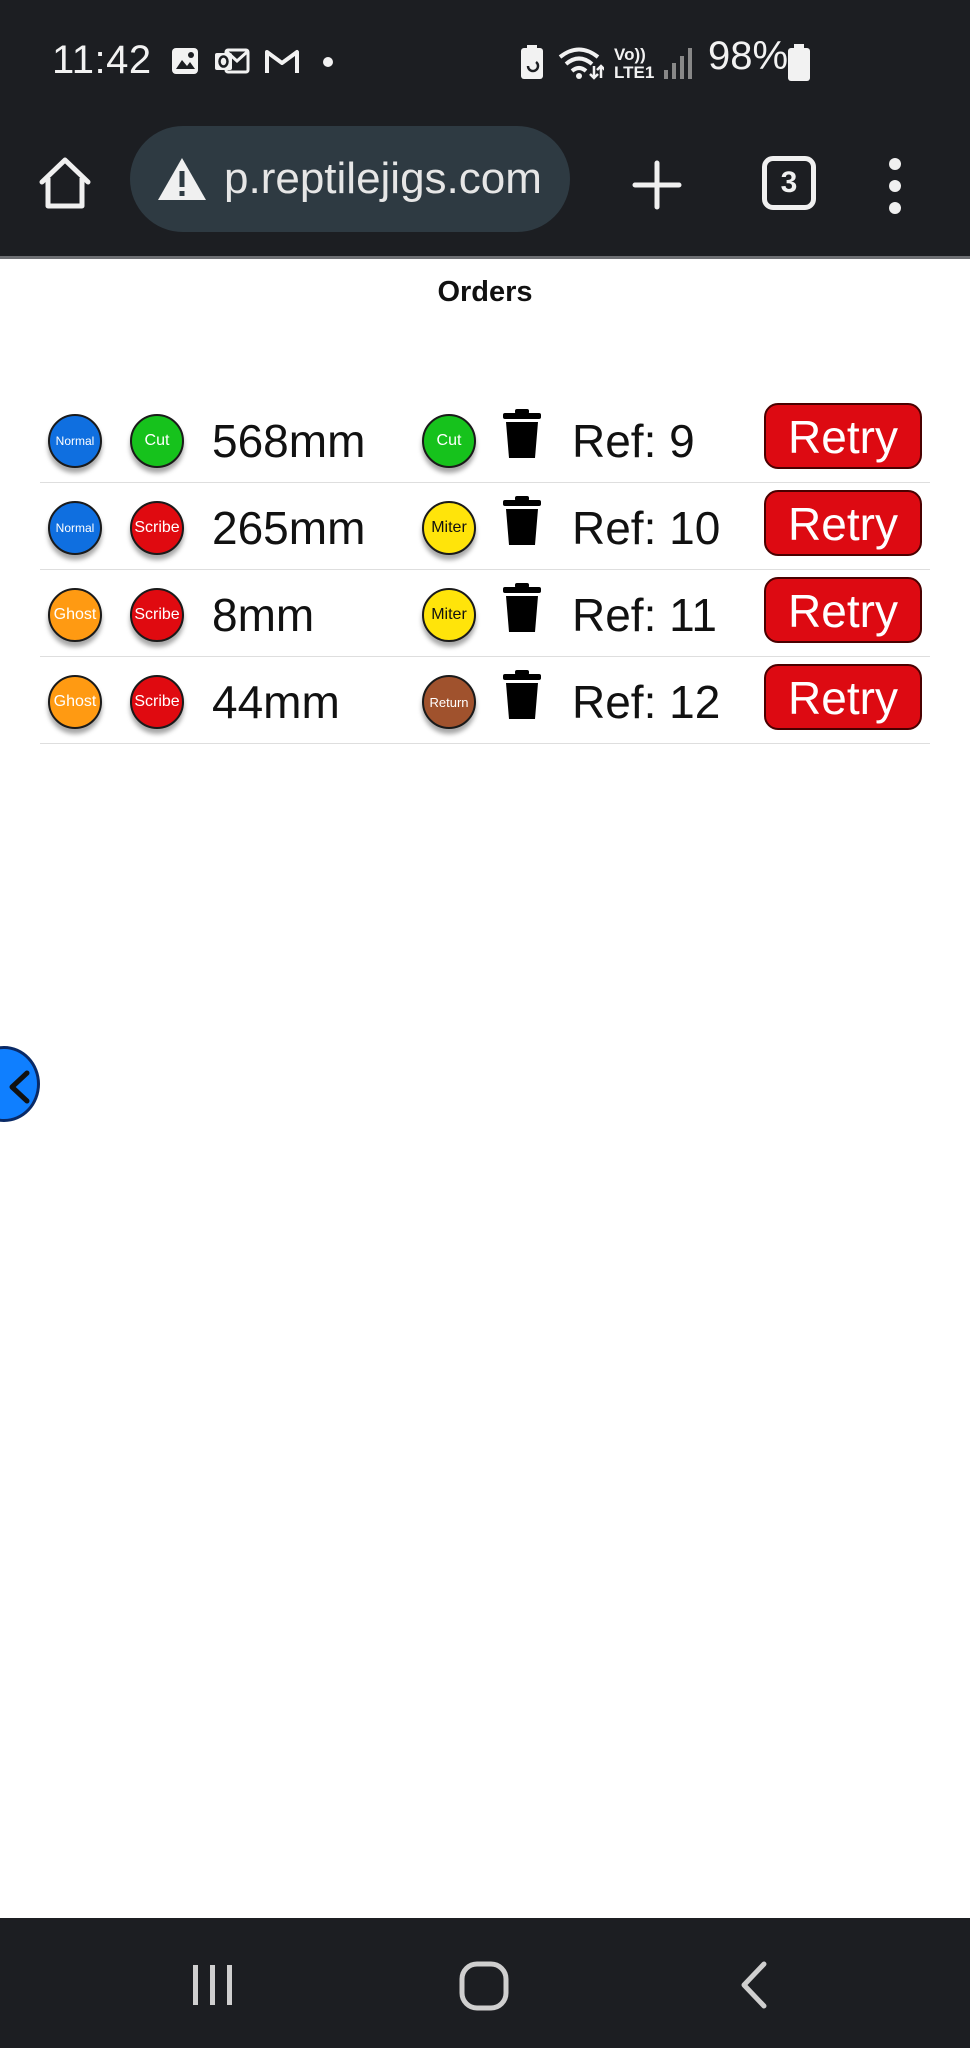  What do you see at coordinates (102, 60) in the screenshot?
I see `status-time: 11:42` at bounding box center [102, 60].